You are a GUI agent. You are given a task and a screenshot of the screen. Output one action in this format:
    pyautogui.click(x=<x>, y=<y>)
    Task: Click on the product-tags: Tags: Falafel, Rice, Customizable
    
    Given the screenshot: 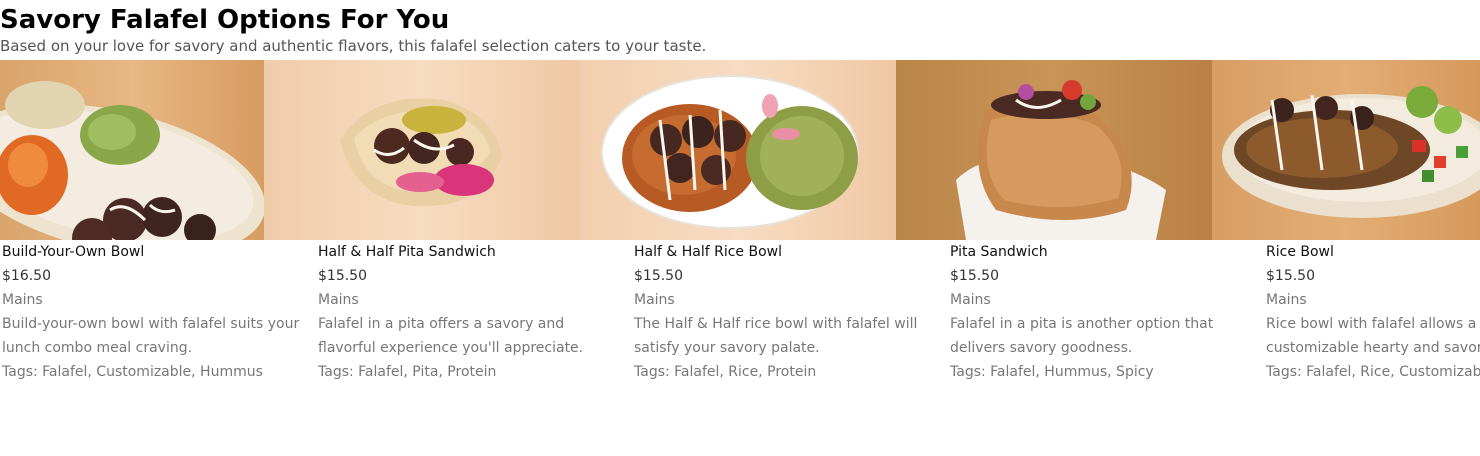 What is the action you would take?
    pyautogui.click(x=1373, y=372)
    